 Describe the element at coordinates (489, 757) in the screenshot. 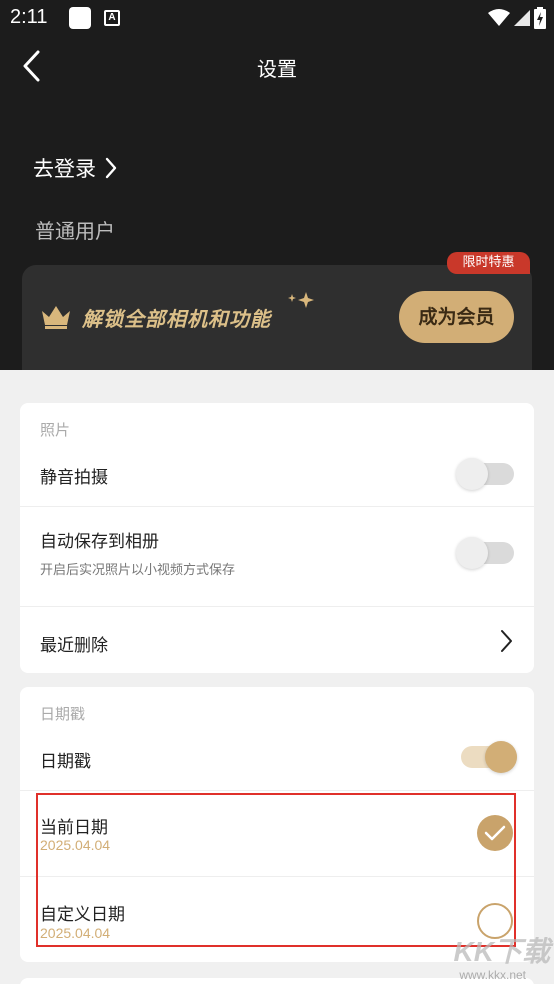

I see `date-stamp-toggle` at that location.